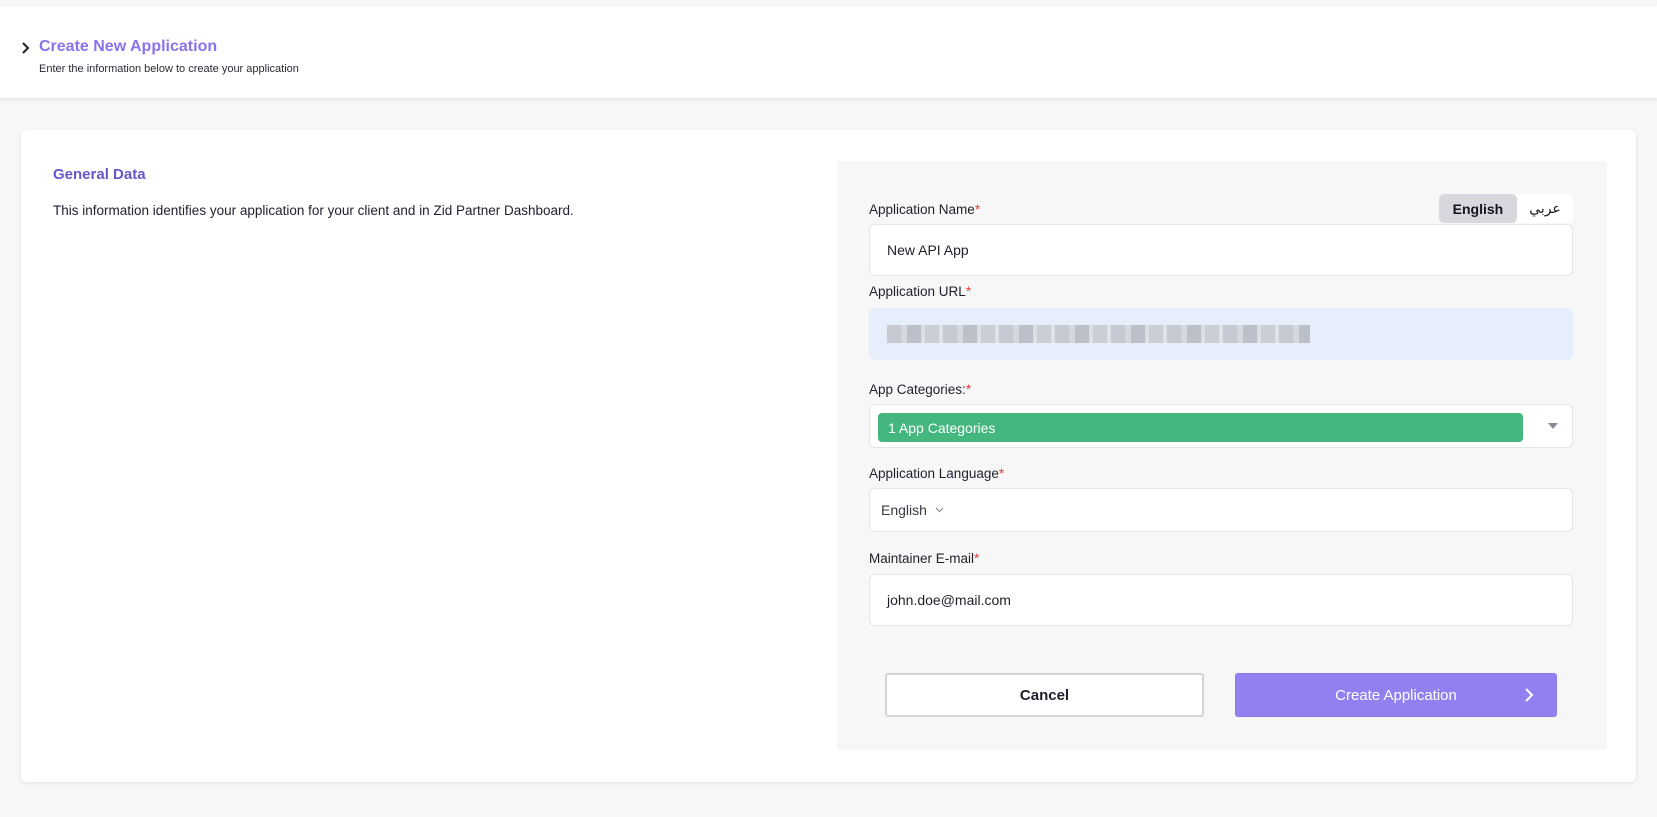  What do you see at coordinates (1221, 250) in the screenshot?
I see `app-name-input: New API App` at bounding box center [1221, 250].